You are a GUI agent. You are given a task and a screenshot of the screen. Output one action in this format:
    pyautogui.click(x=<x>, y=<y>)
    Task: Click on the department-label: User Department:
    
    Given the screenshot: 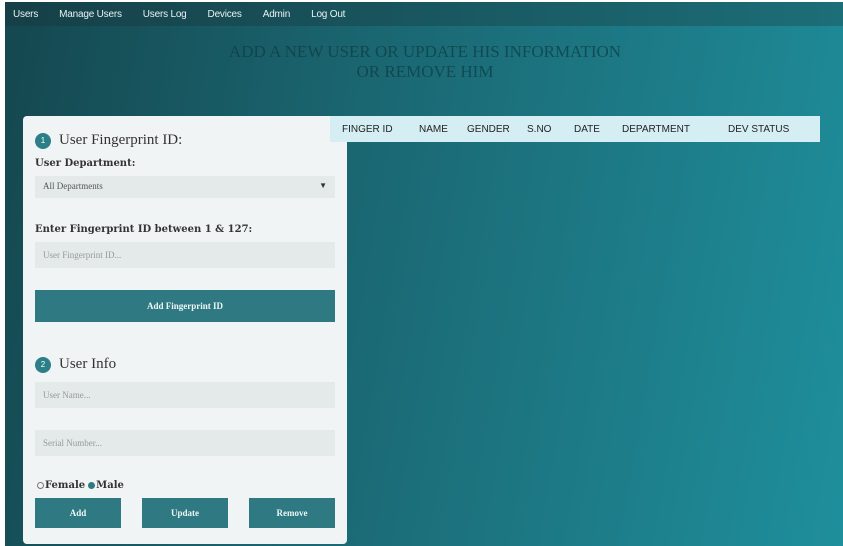 What is the action you would take?
    pyautogui.click(x=85, y=163)
    